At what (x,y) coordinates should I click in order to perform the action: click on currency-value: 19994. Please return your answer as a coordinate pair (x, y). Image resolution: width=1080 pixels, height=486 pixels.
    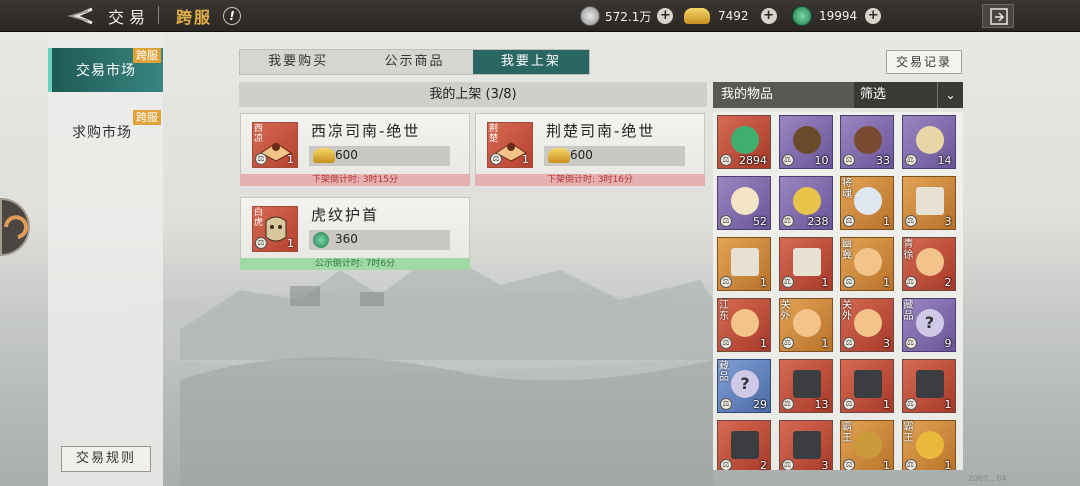
    Looking at the image, I should click on (838, 16).